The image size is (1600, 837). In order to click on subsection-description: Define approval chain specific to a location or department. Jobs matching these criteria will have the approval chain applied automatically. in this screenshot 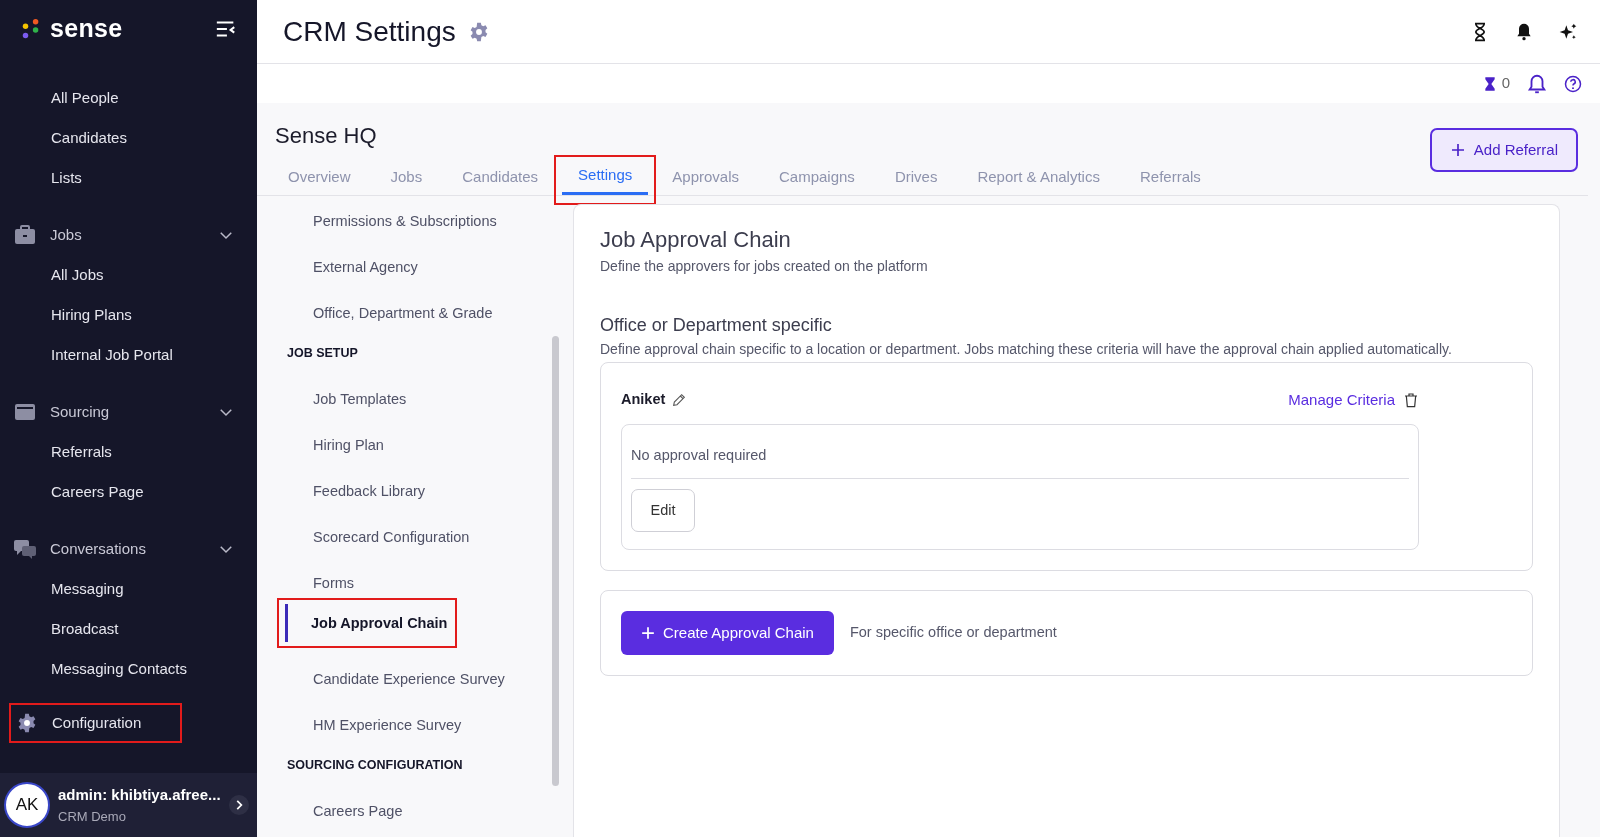, I will do `click(1026, 349)`.